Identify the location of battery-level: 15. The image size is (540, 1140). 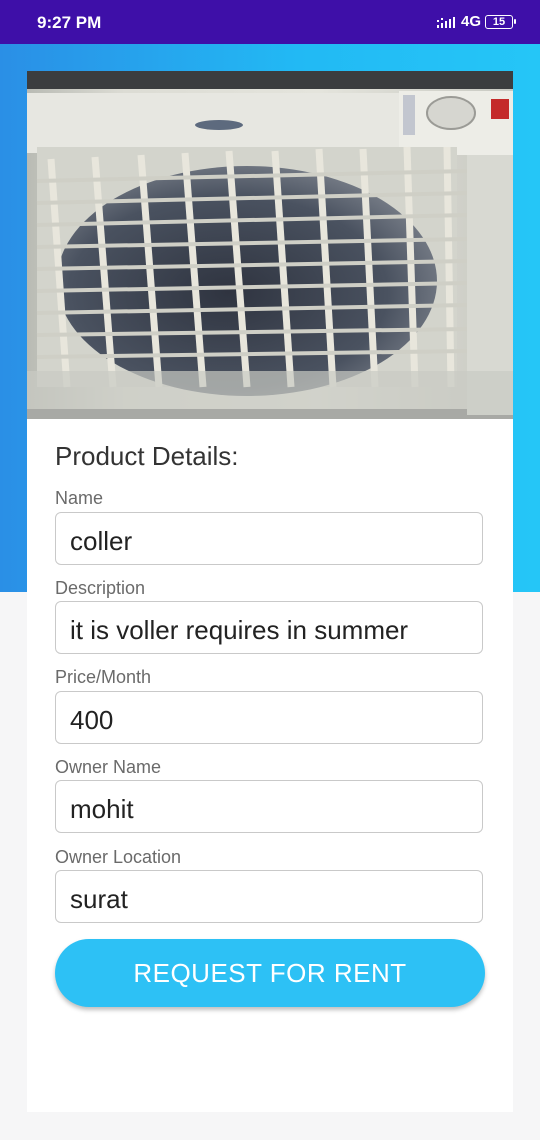
(499, 21).